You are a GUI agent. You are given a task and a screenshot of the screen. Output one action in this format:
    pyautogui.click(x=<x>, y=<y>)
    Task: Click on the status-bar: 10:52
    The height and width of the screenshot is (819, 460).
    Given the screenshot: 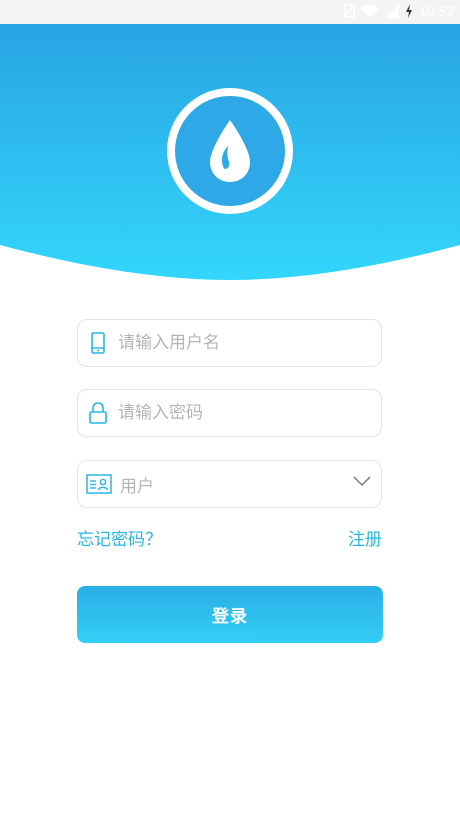 What is the action you would take?
    pyautogui.click(x=230, y=12)
    